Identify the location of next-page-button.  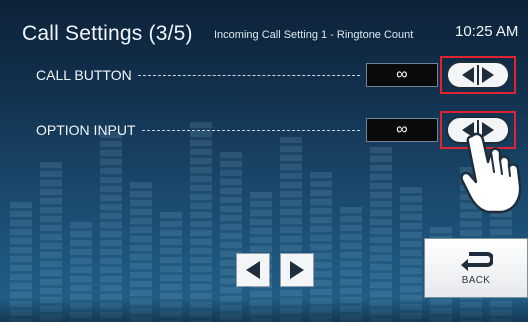
(297, 270).